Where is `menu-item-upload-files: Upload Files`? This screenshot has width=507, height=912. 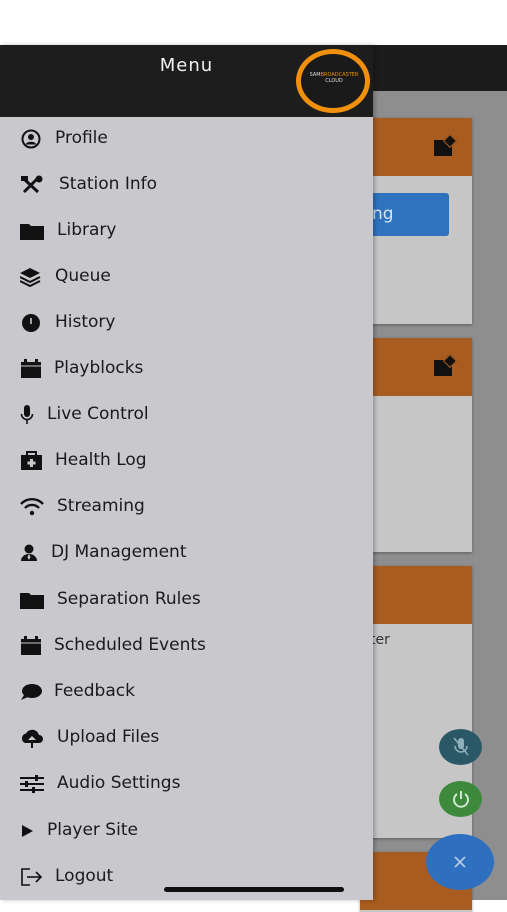
menu-item-upload-files: Upload Files is located at coordinates (186, 738).